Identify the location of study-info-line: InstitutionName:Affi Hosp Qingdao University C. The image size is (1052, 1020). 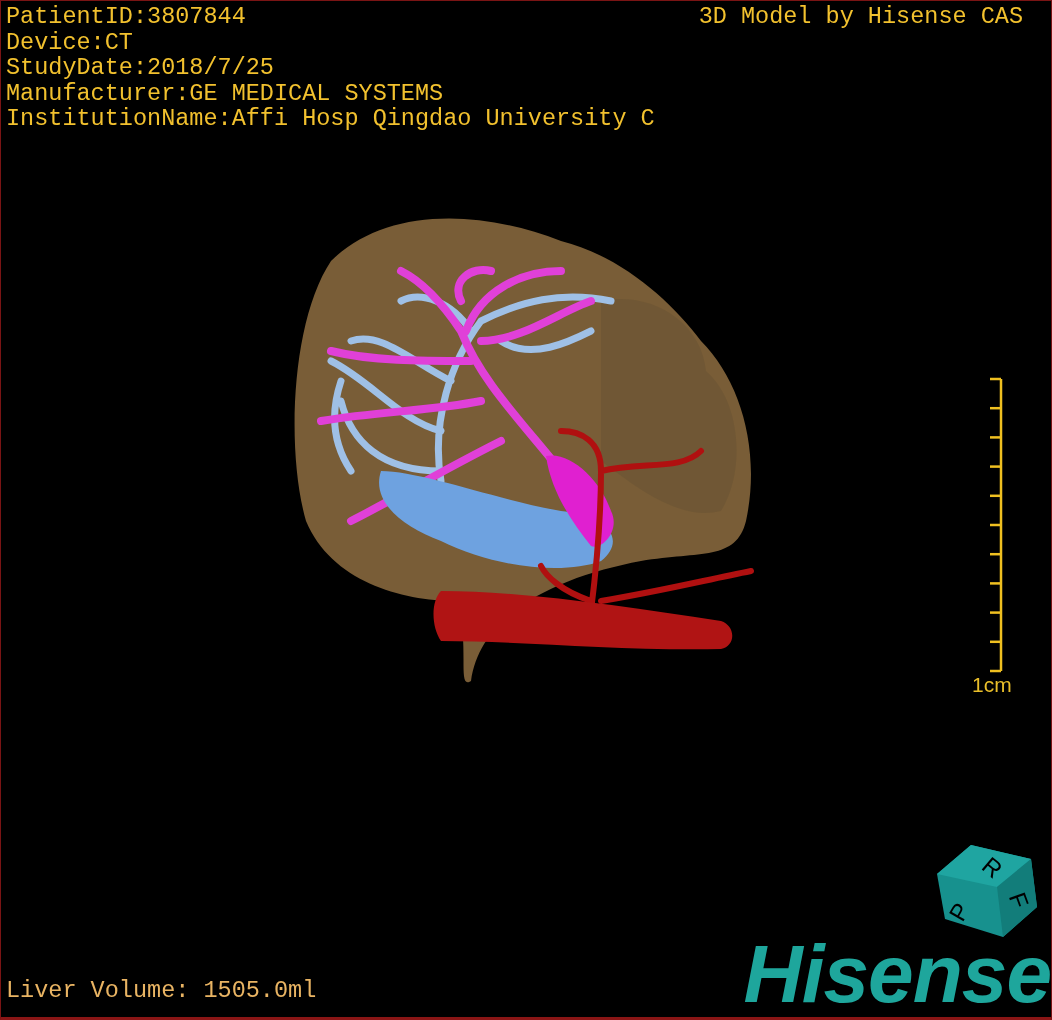
(330, 119).